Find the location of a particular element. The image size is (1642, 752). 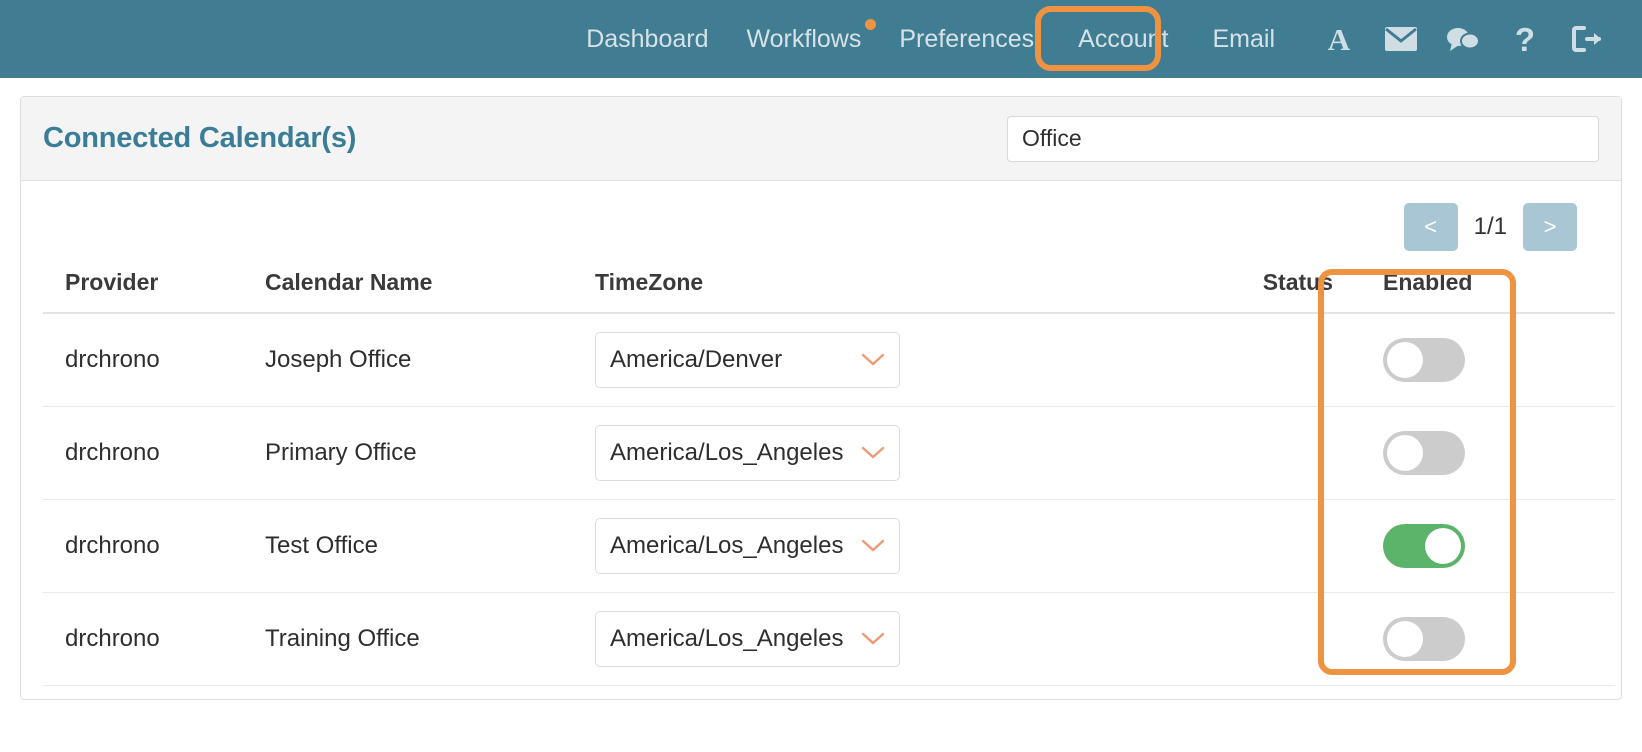

search-field-wrapper is located at coordinates (1303, 138).